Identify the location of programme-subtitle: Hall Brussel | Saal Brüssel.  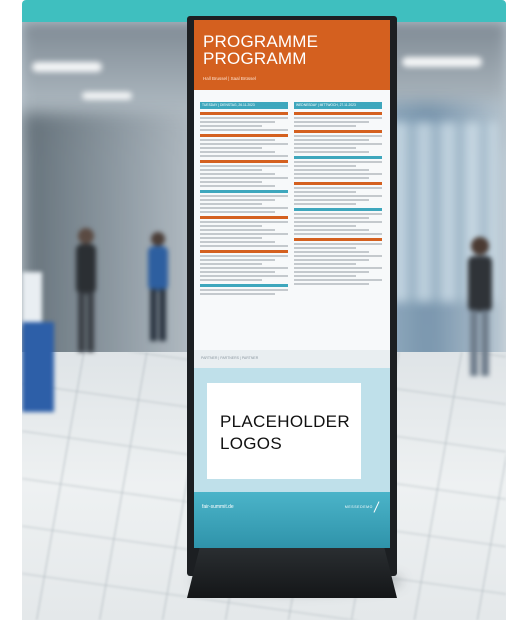
(229, 78).